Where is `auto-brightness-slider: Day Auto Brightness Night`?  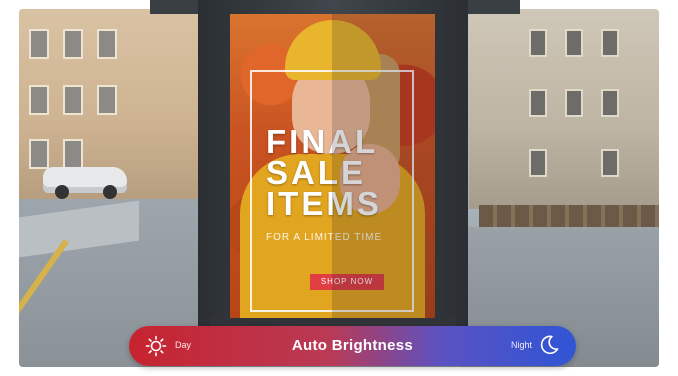 auto-brightness-slider: Day Auto Brightness Night is located at coordinates (352, 346).